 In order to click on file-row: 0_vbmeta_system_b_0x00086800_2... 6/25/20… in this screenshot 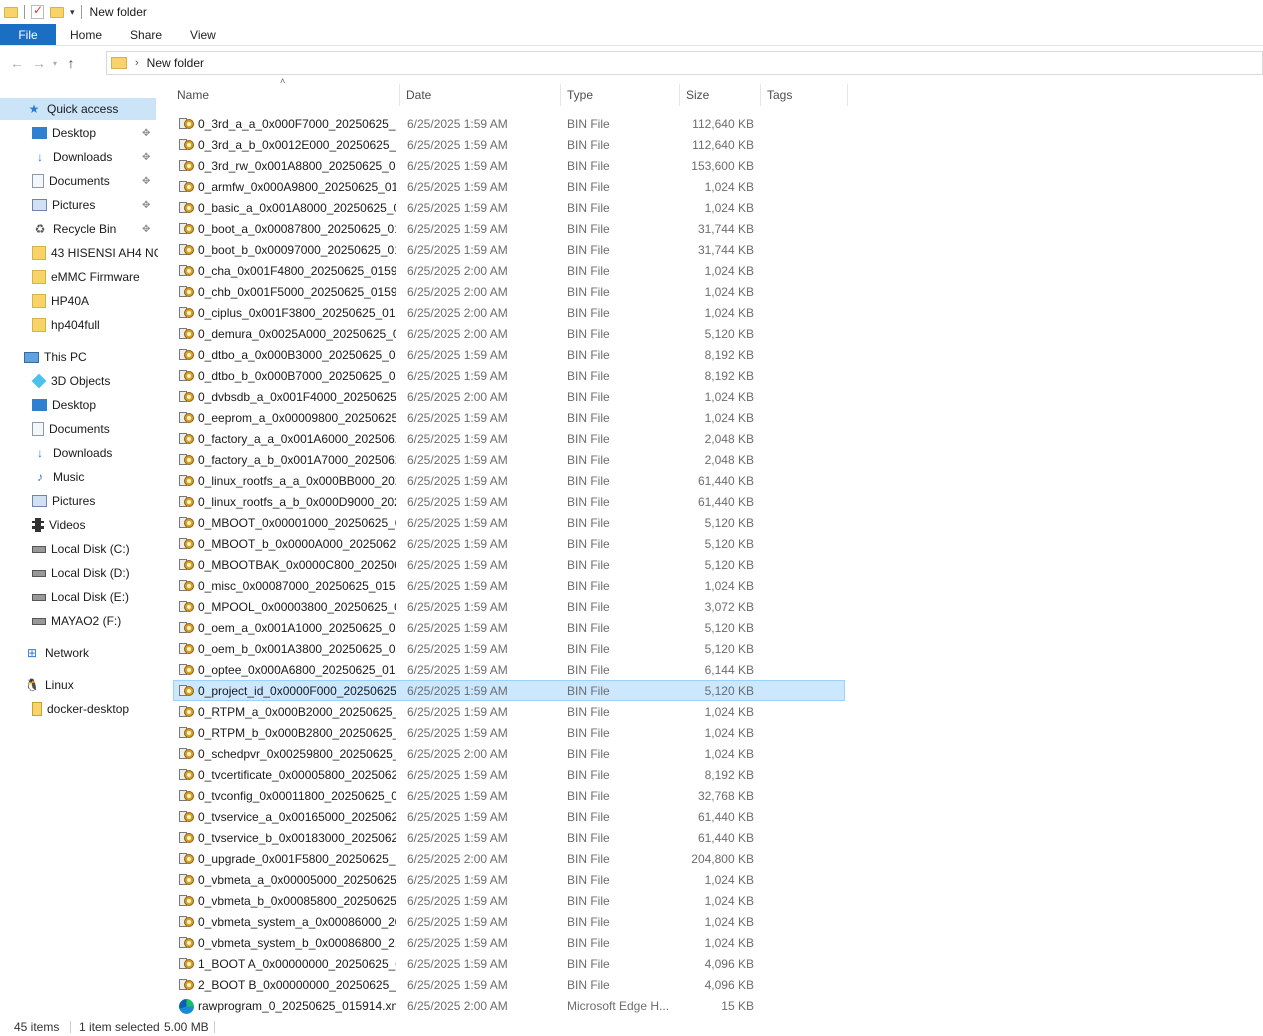, I will do `click(509, 942)`.